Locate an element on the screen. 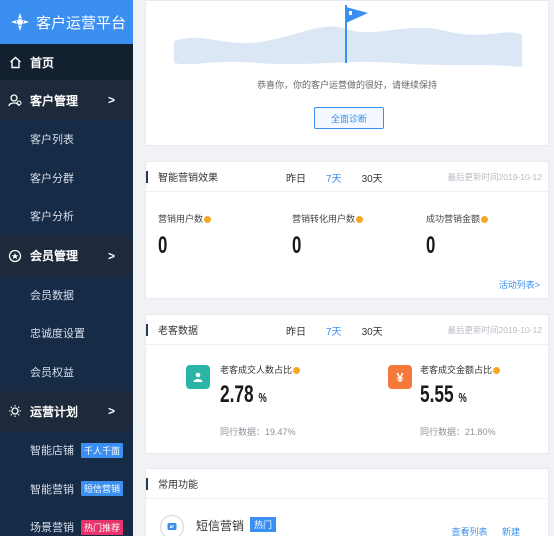 Image resolution: width=554 pixels, height=536 pixels. sidebar-badge: 热门推荐 is located at coordinates (102, 527).